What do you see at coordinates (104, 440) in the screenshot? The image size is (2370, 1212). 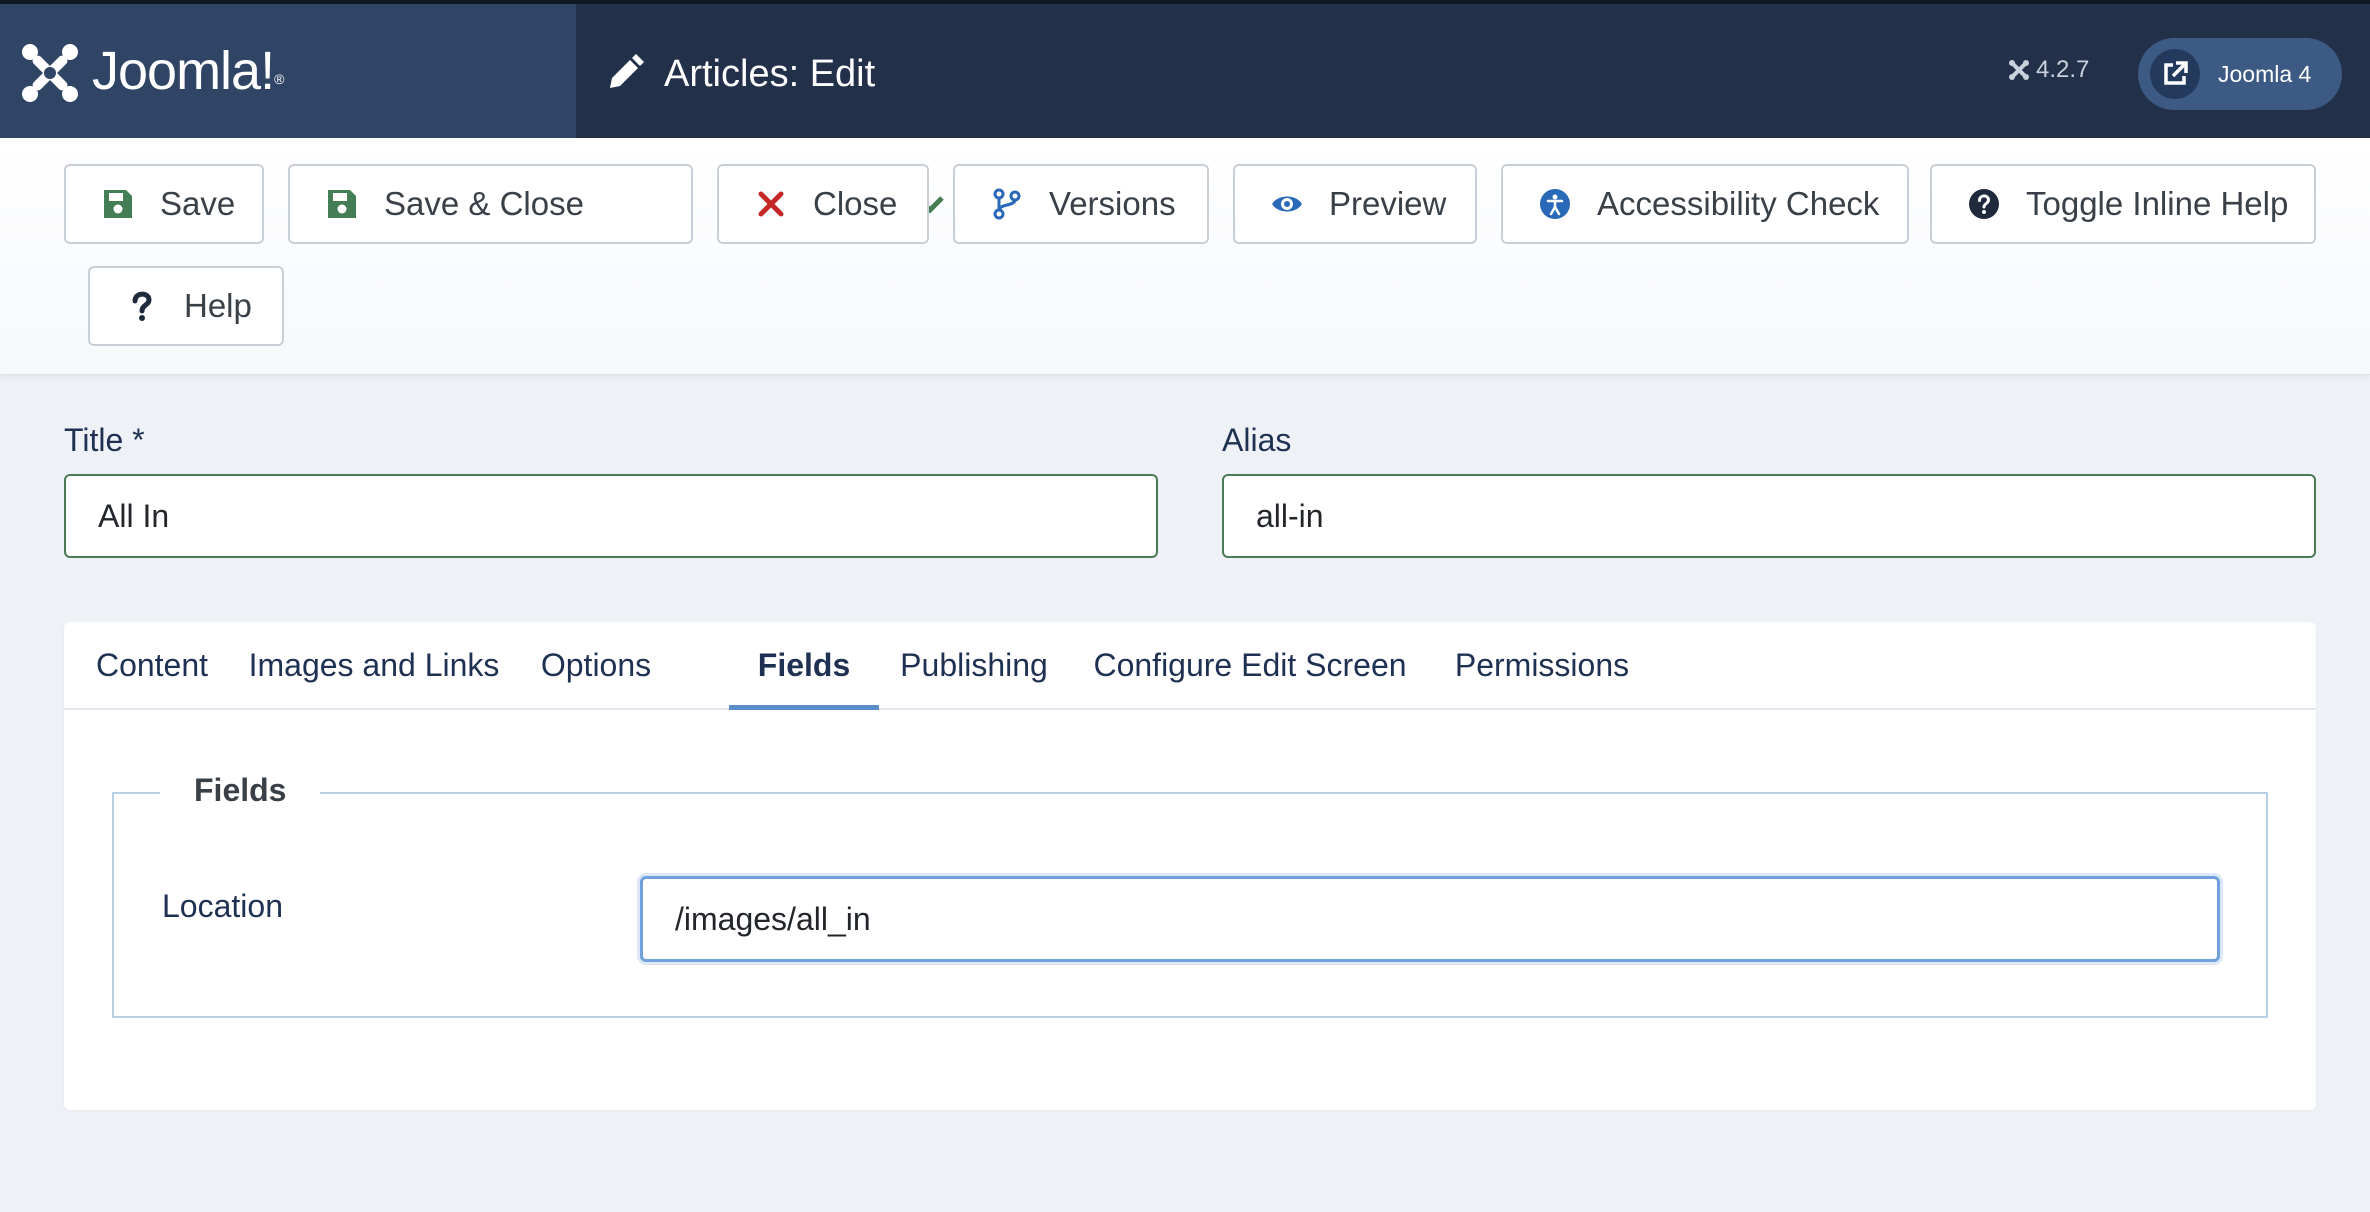 I see `title-label: Title *` at bounding box center [104, 440].